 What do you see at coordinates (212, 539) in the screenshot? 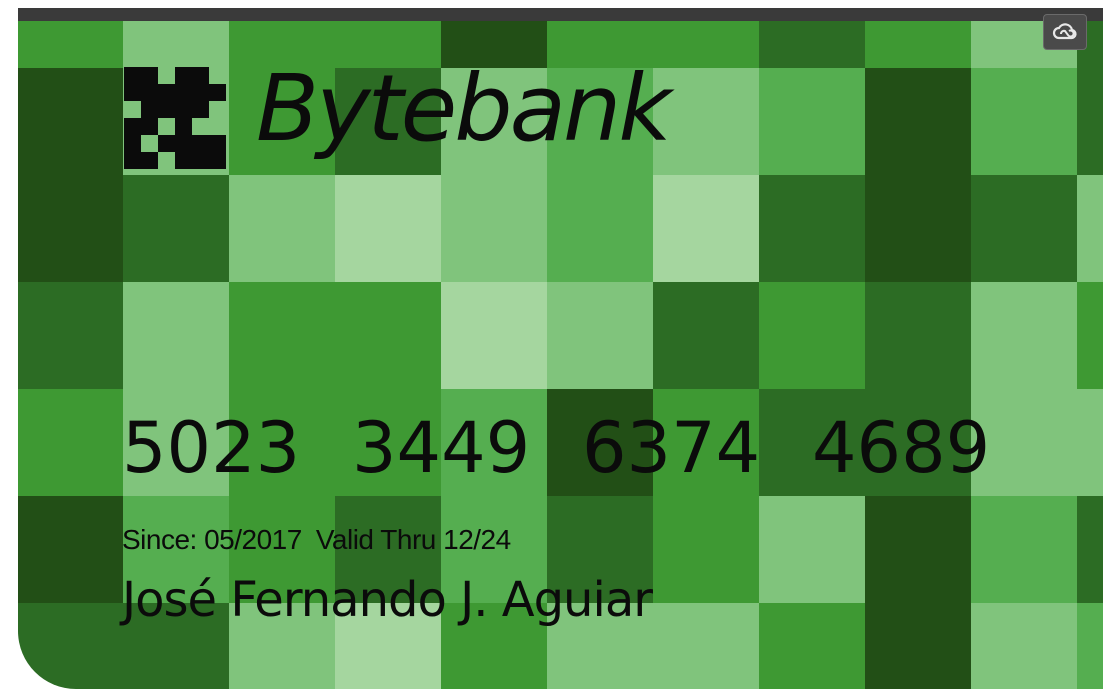
I see `since-date: Since: 05/2017` at bounding box center [212, 539].